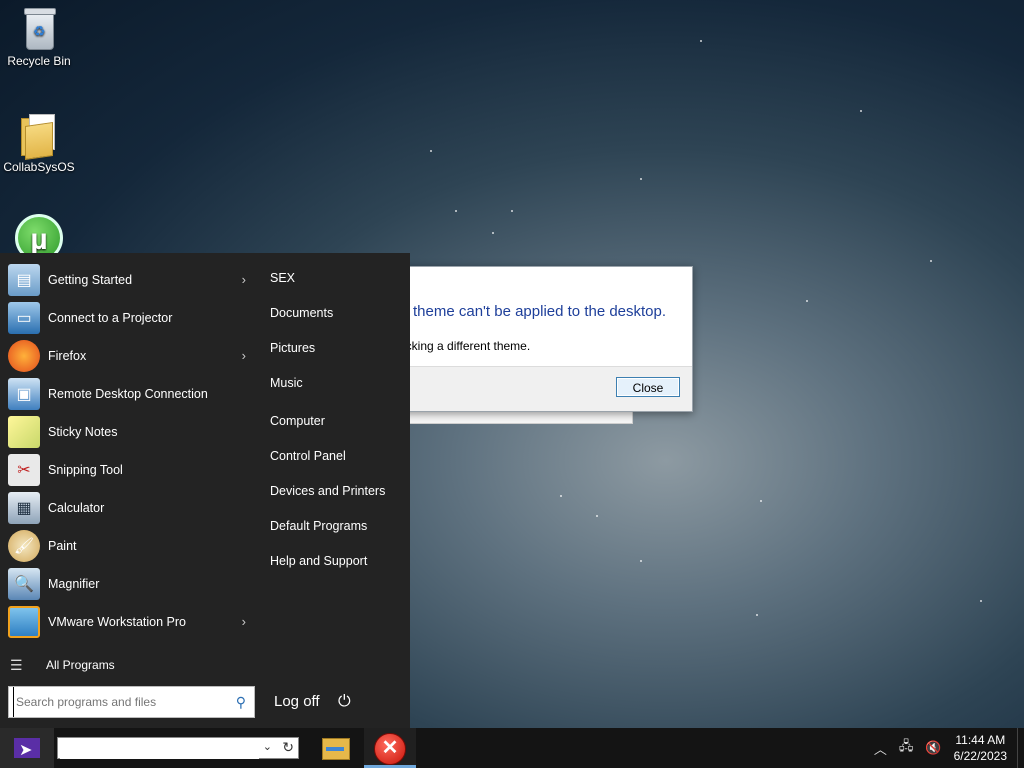 The height and width of the screenshot is (768, 1024). Describe the element at coordinates (344, 702) in the screenshot. I see `power-icon: ⏻` at that location.